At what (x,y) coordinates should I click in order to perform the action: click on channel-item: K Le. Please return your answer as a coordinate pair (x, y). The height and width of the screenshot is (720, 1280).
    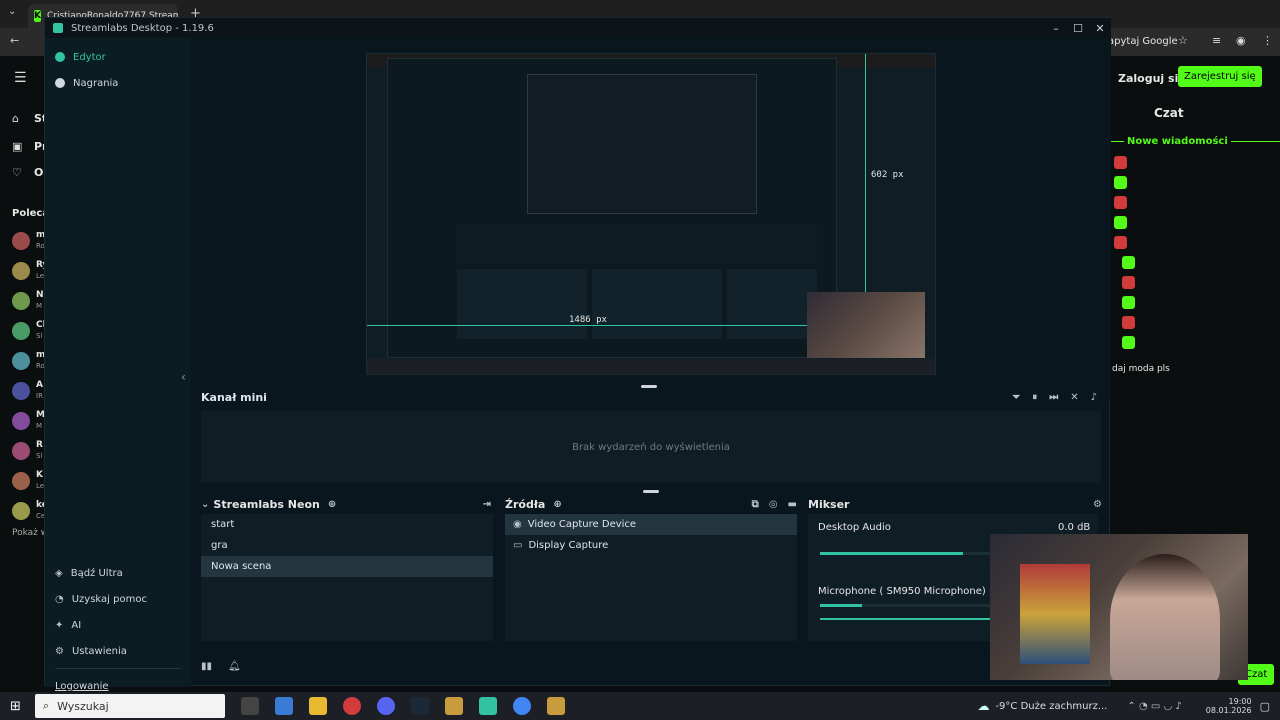
    Looking at the image, I should click on (22, 483).